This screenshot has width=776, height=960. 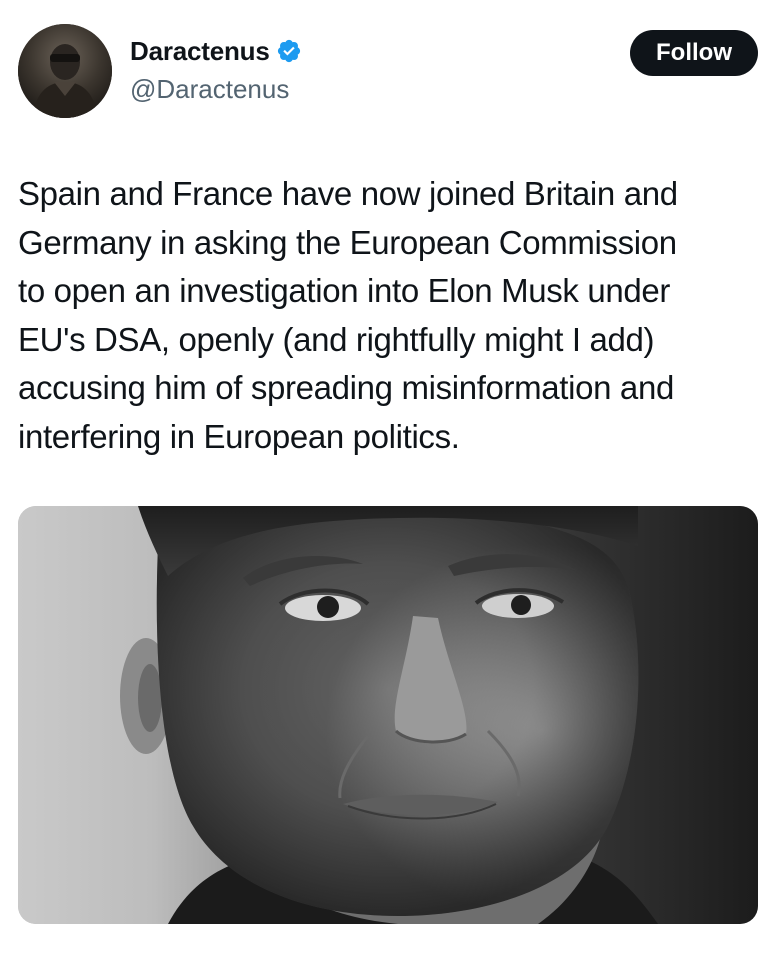 I want to click on display-name-row: Daractenus, so click(x=216, y=51).